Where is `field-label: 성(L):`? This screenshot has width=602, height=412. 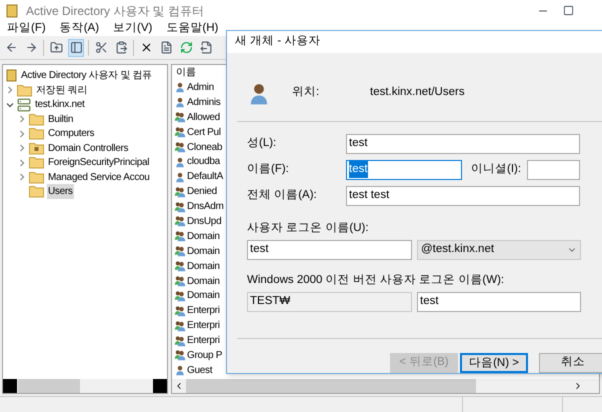 field-label: 성(L): is located at coordinates (262, 143).